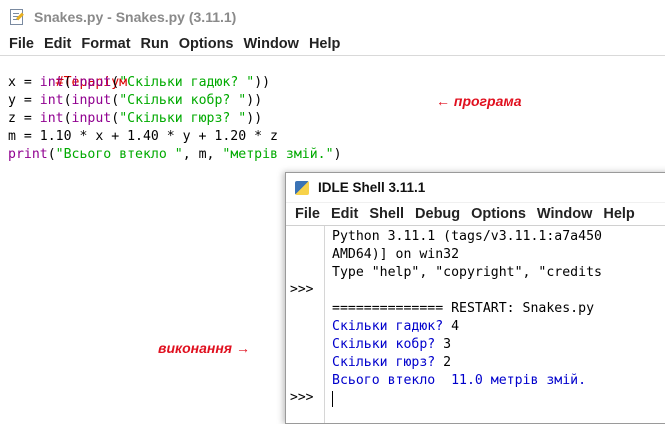 The height and width of the screenshot is (424, 665). What do you see at coordinates (344, 214) in the screenshot?
I see `shell-menu-edit: Edit` at bounding box center [344, 214].